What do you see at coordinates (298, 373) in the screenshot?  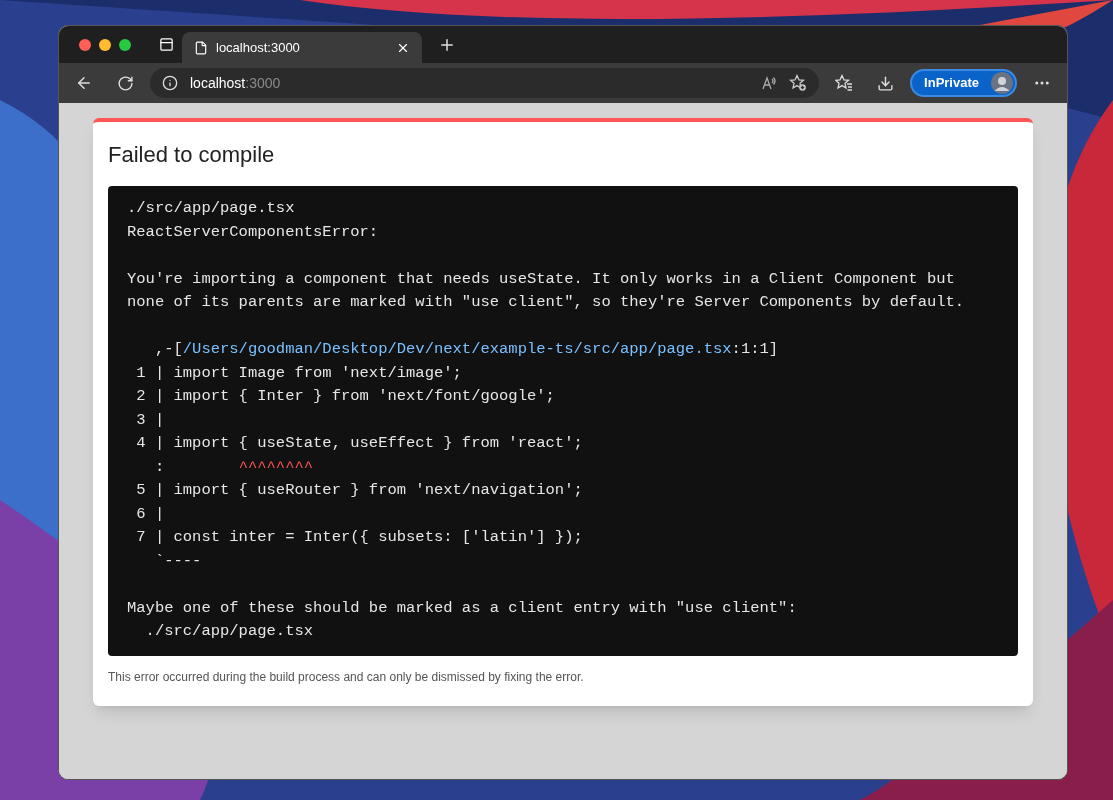 I see `code-text: 1 | import Image from 'next/image';` at bounding box center [298, 373].